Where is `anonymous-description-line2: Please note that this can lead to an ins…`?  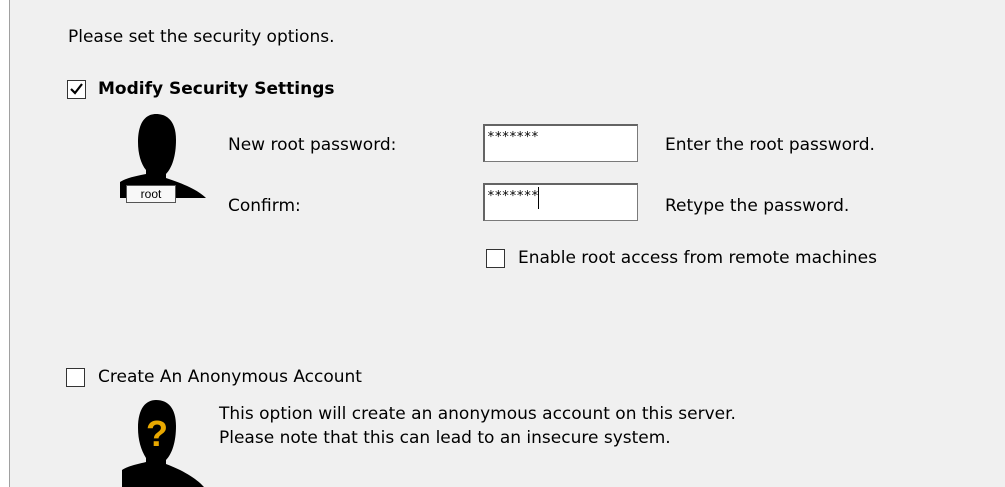 anonymous-description-line2: Please note that this can lead to an ins… is located at coordinates (445, 438).